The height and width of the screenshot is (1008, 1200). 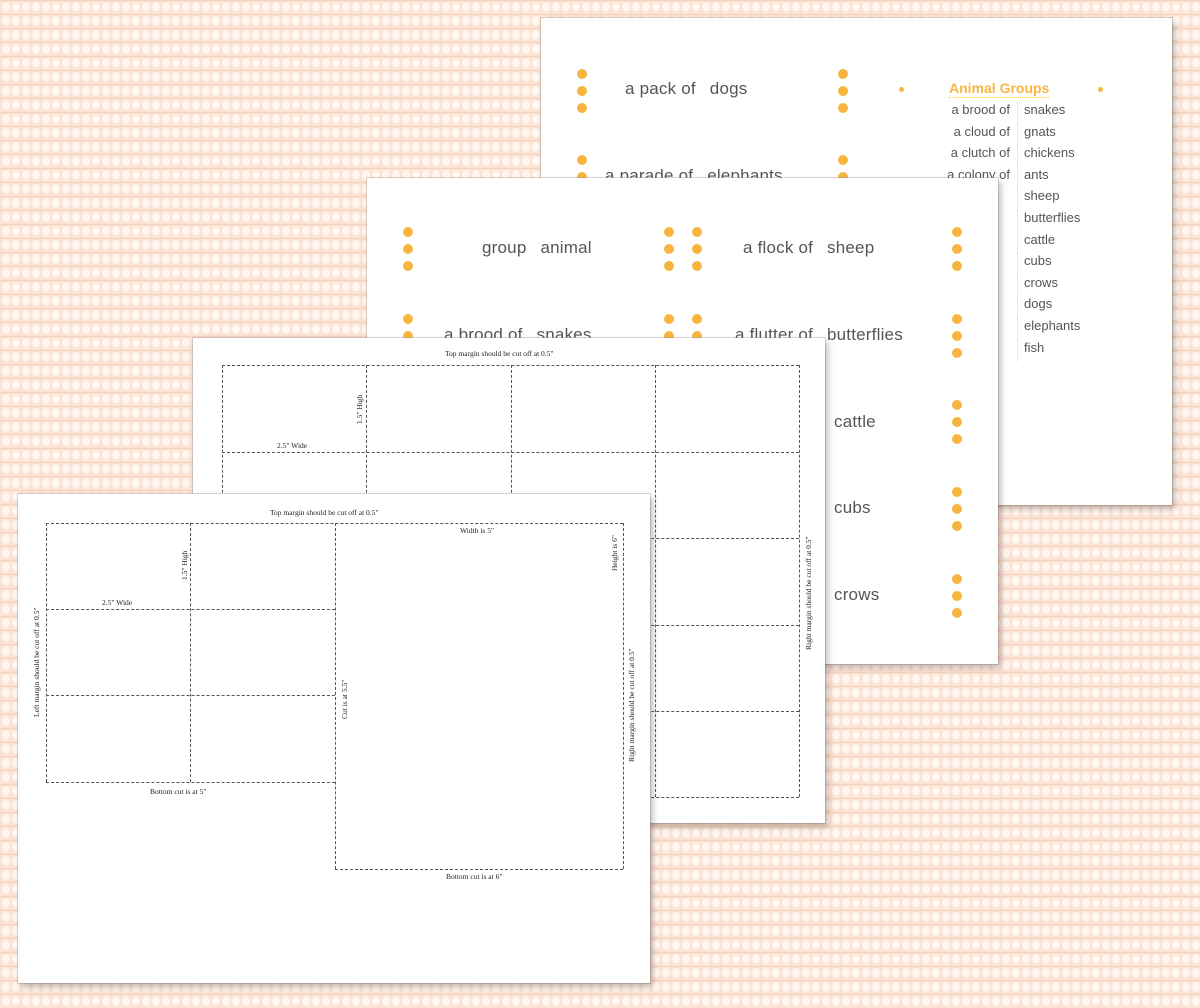 I want to click on bottom-left-label: Bottom cut is at 5", so click(x=178, y=791).